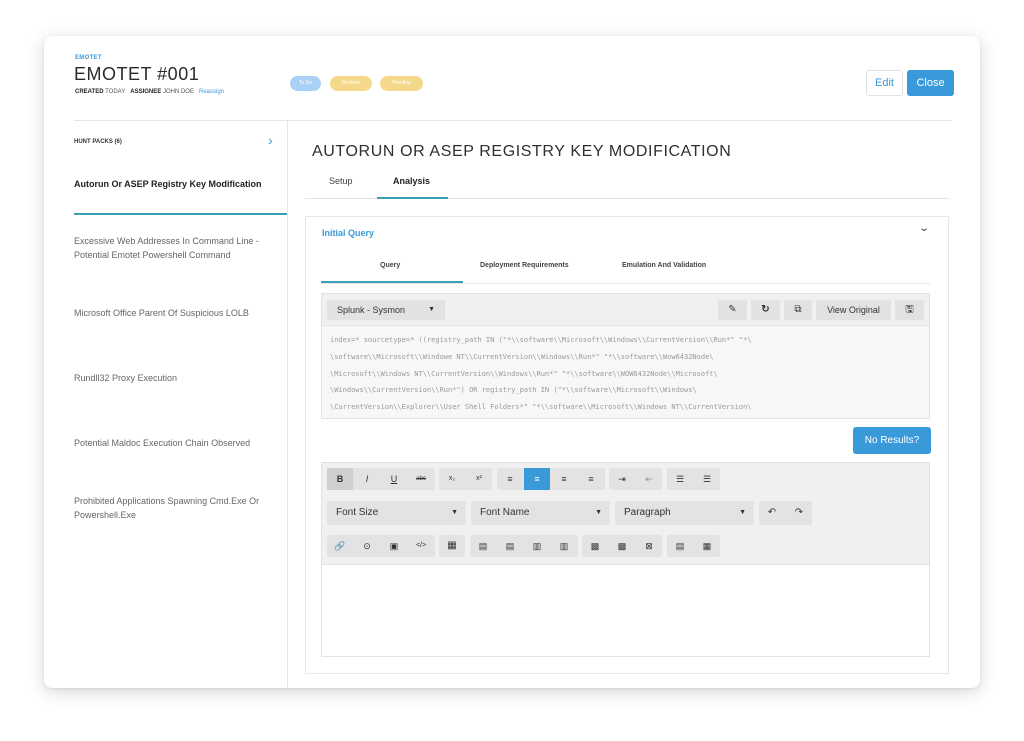 Image resolution: width=1024 pixels, height=741 pixels. I want to click on editor-content-area, so click(625, 611).